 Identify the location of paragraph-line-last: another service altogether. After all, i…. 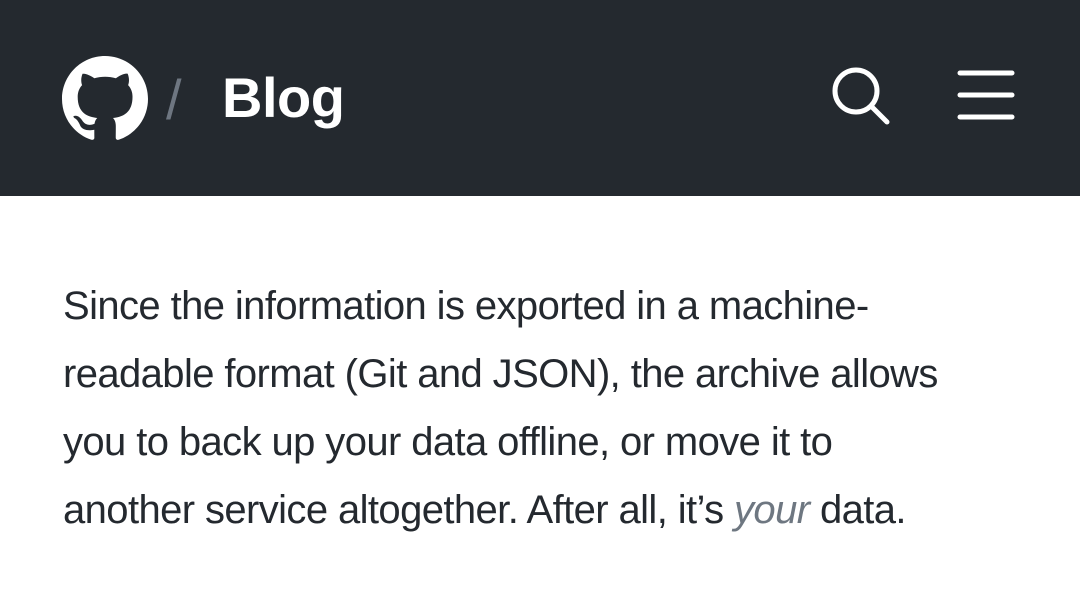
(548, 510).